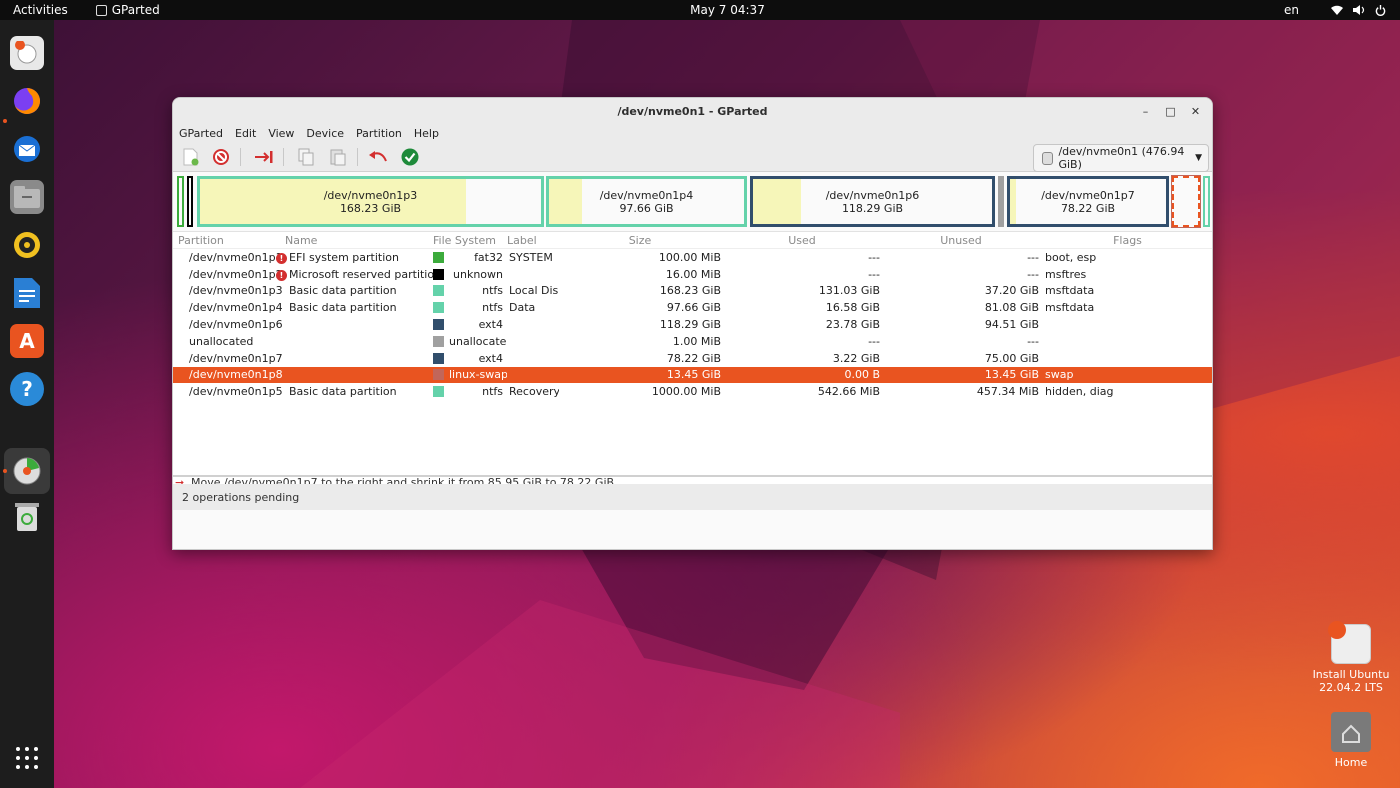 The height and width of the screenshot is (788, 1400). I want to click on show-apps-button, so click(27, 758).